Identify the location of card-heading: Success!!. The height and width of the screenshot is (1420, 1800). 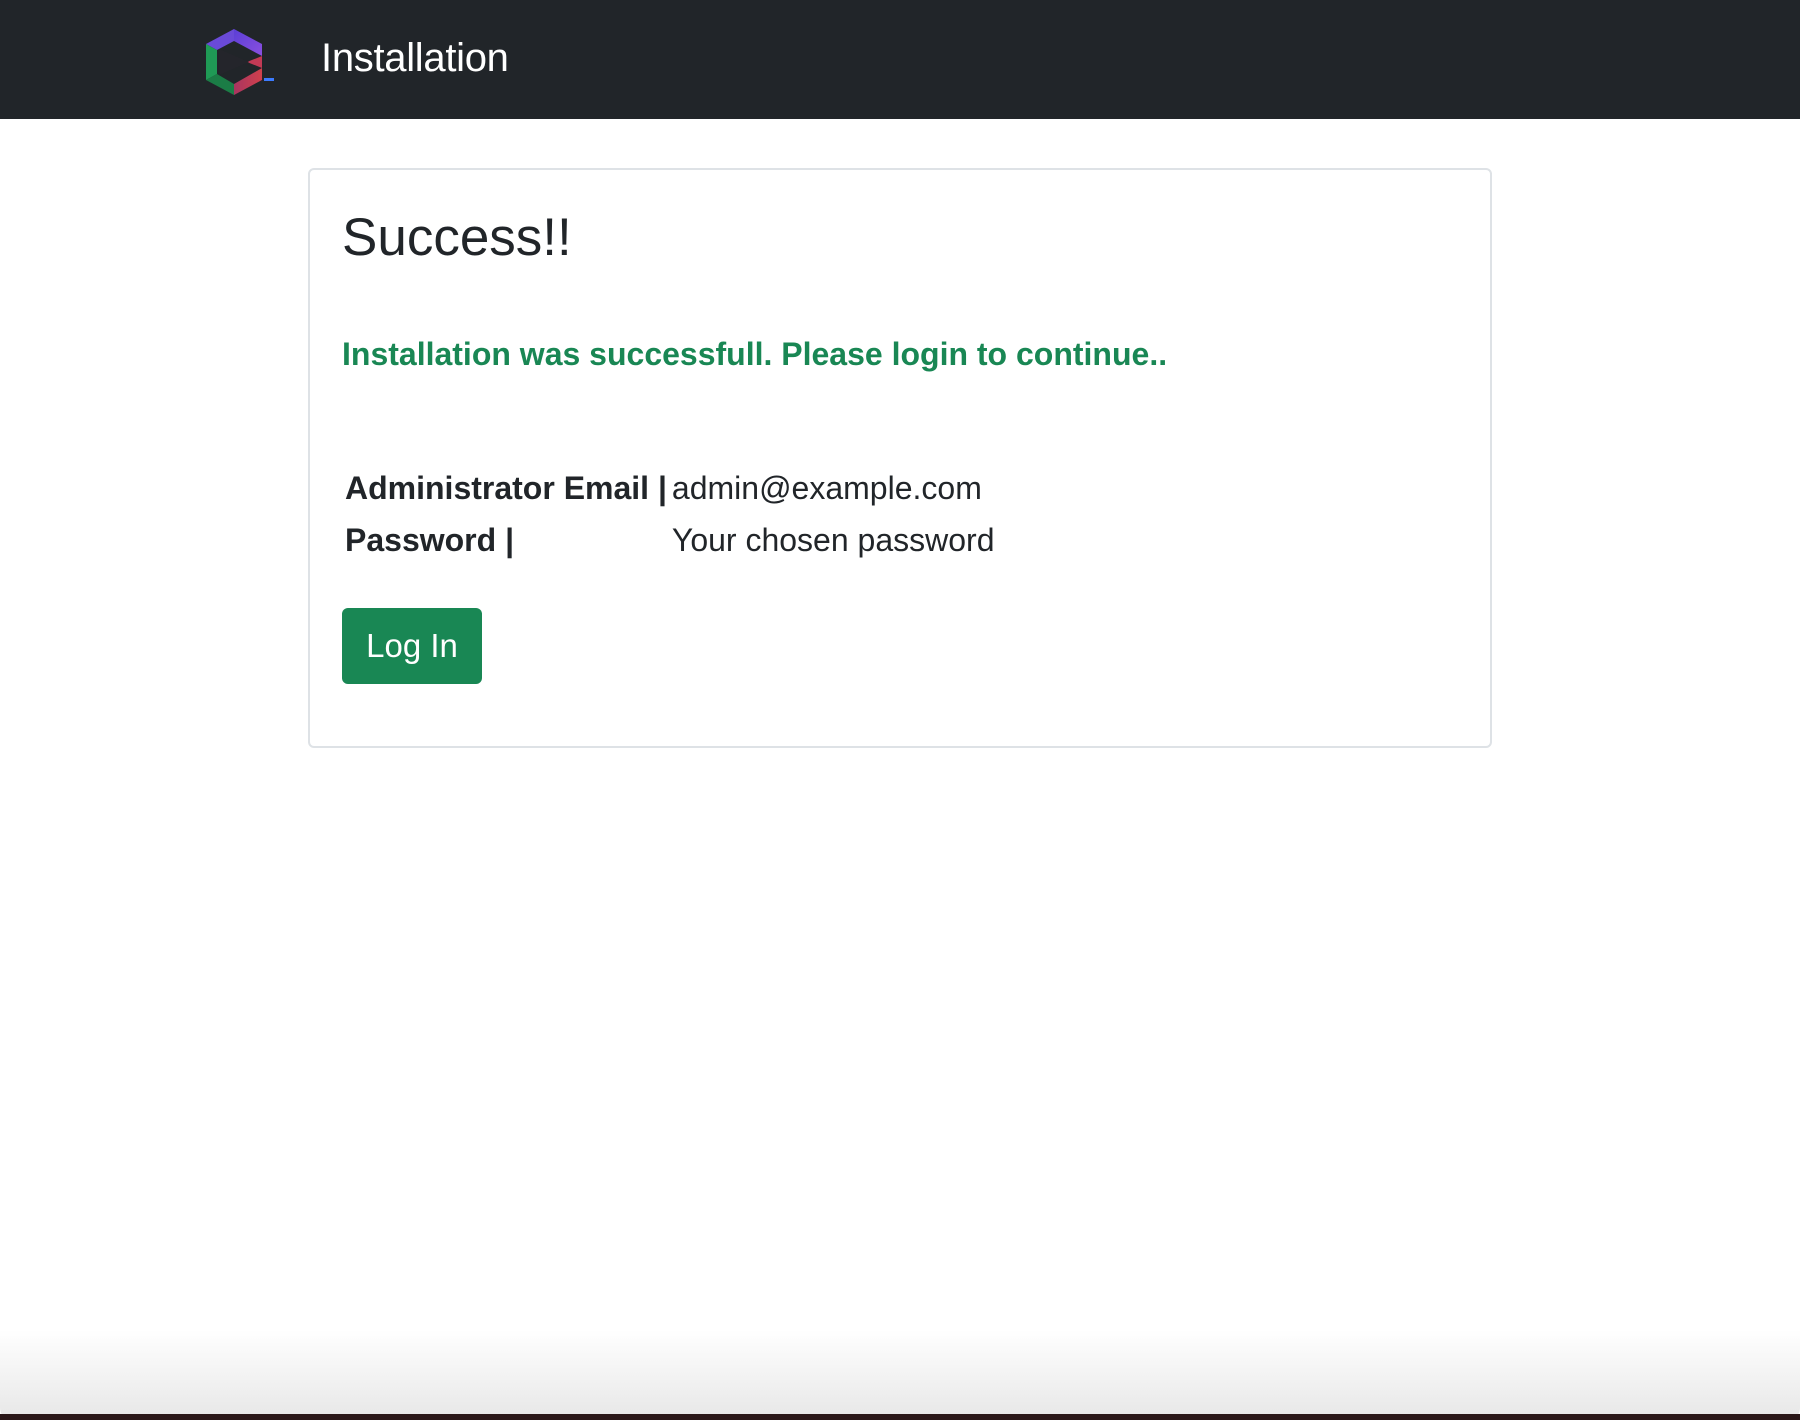
(457, 237).